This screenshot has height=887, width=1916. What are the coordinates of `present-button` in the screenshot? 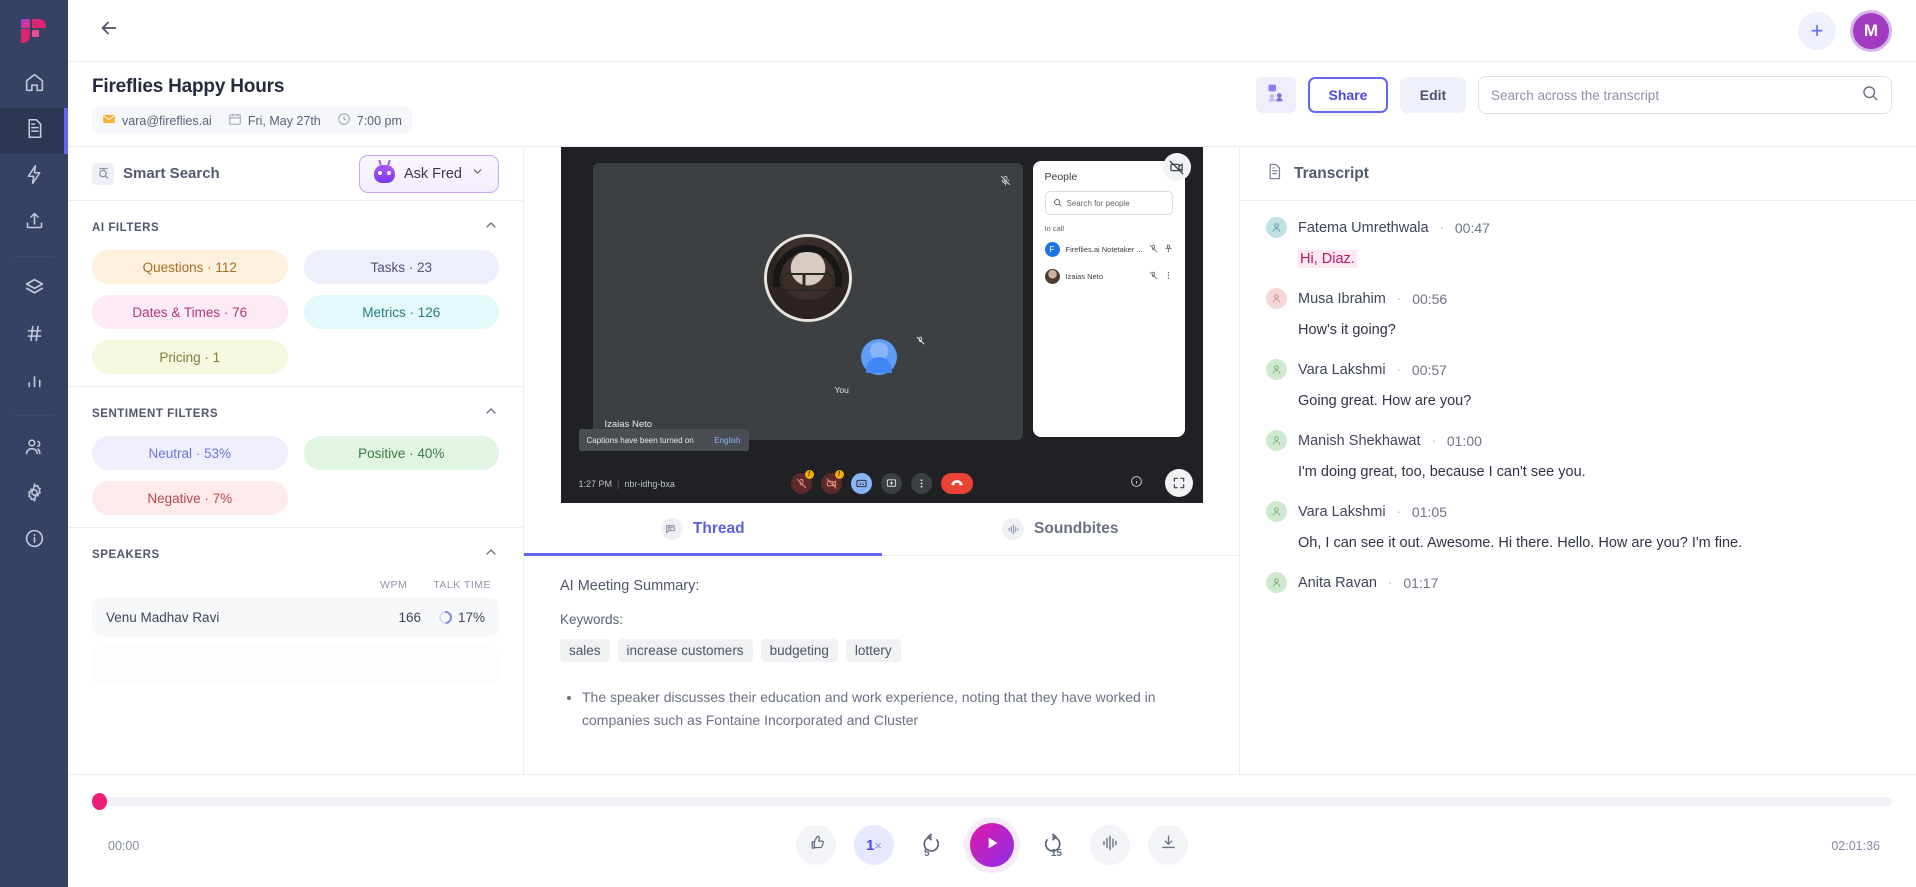 It's located at (891, 483).